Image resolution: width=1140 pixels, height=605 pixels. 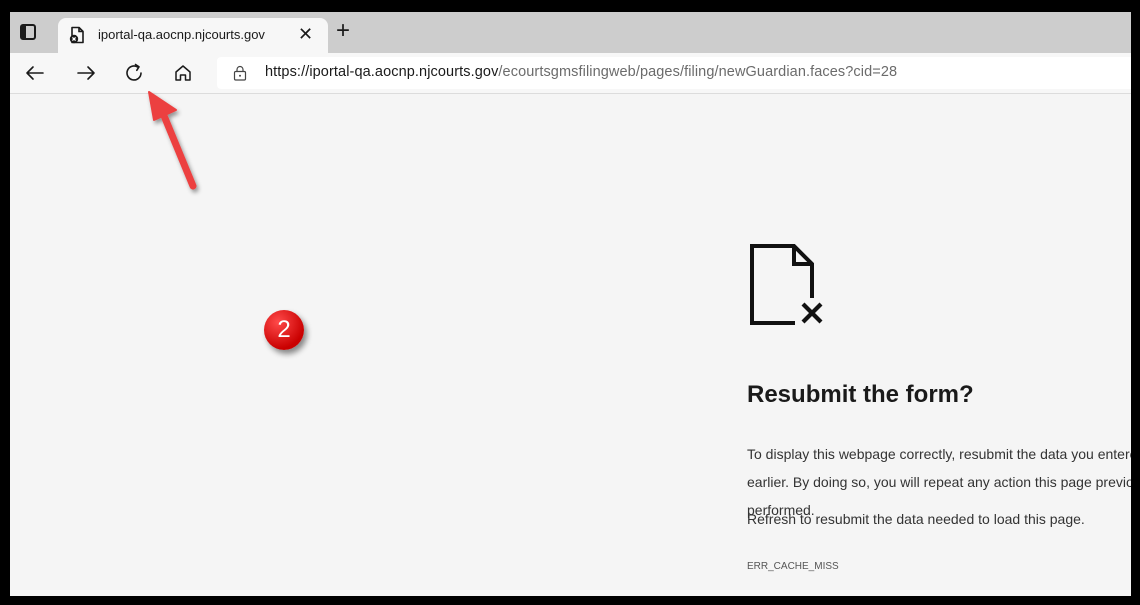 I want to click on document-error-icon, so click(x=789, y=285).